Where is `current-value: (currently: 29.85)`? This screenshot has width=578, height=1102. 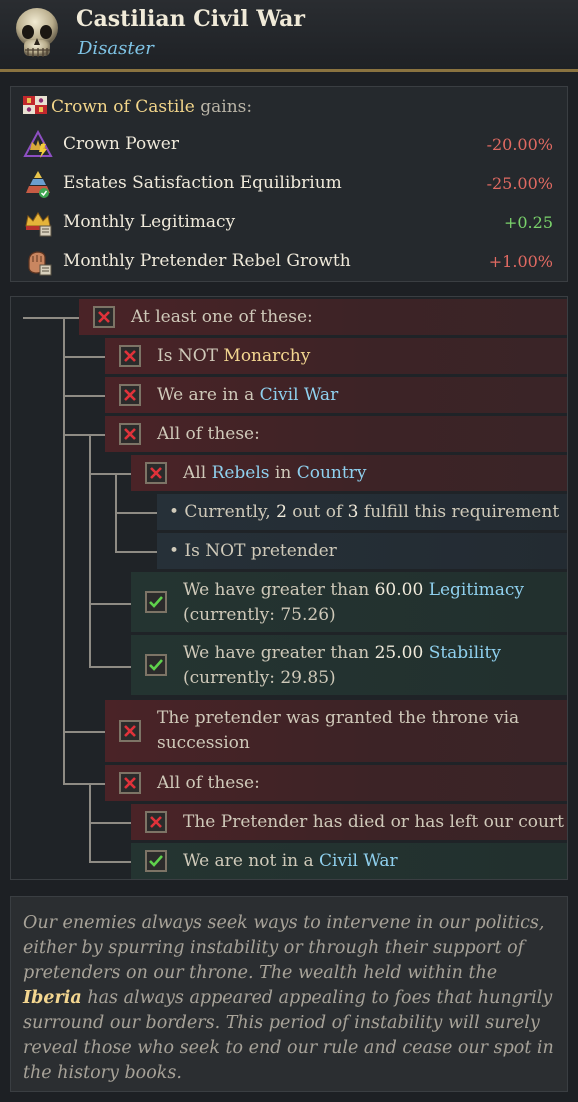 current-value: (currently: 29.85) is located at coordinates (259, 678).